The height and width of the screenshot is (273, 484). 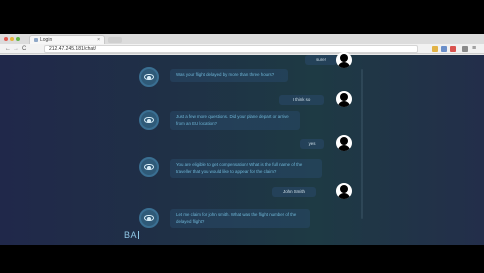 I want to click on window-controls, so click(x=12, y=39).